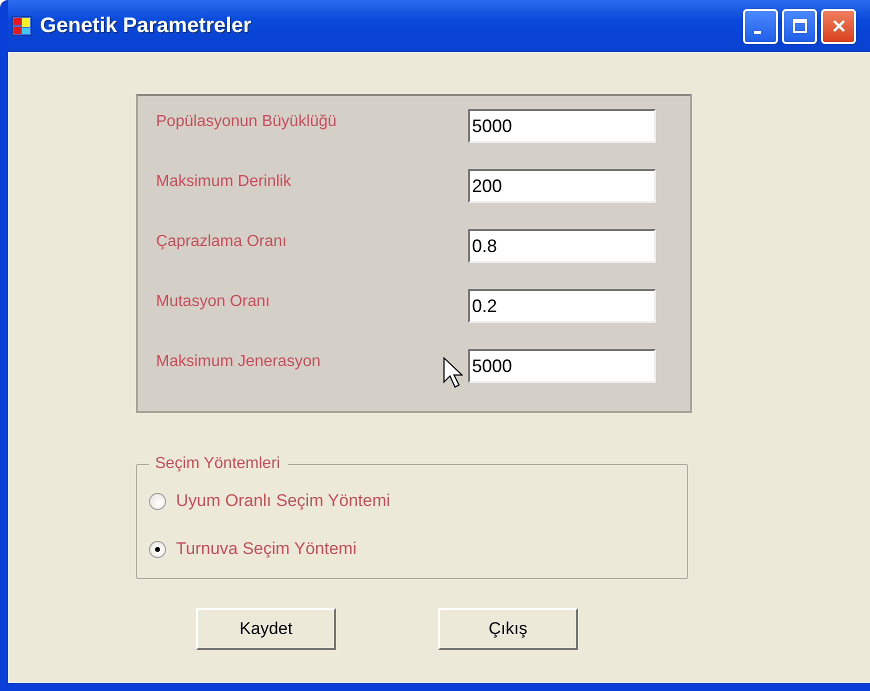 This screenshot has height=691, width=870. I want to click on exit-button: Çıkış, so click(508, 629).